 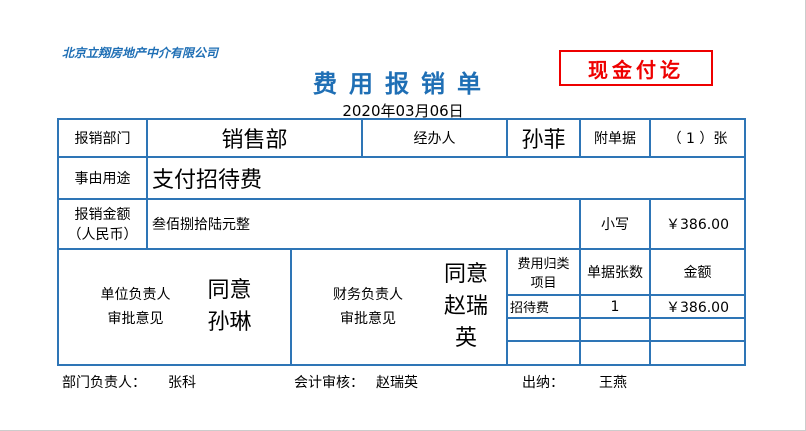 I want to click on amount-small: ￥386.00, so click(x=697, y=224).